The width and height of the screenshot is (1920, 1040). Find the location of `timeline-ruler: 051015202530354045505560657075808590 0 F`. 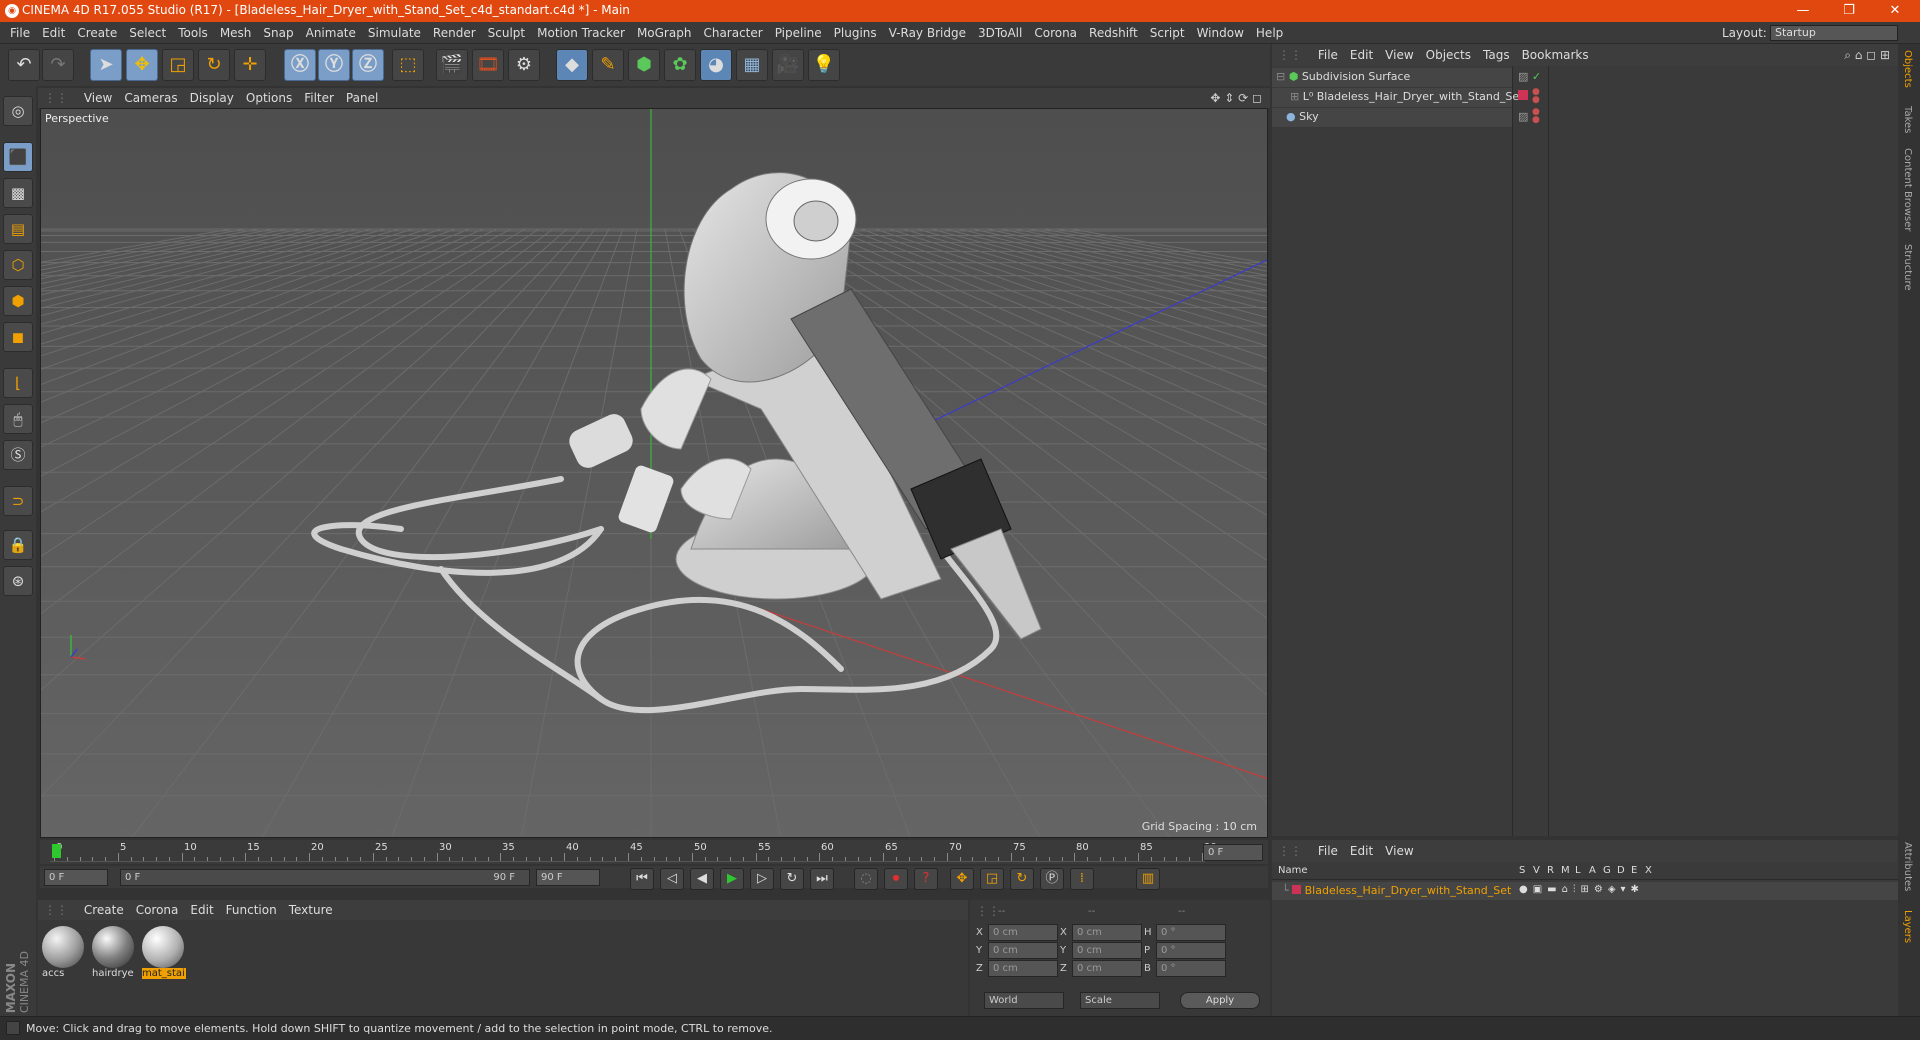

timeline-ruler: 051015202530354045505560657075808590 0 F is located at coordinates (654, 852).